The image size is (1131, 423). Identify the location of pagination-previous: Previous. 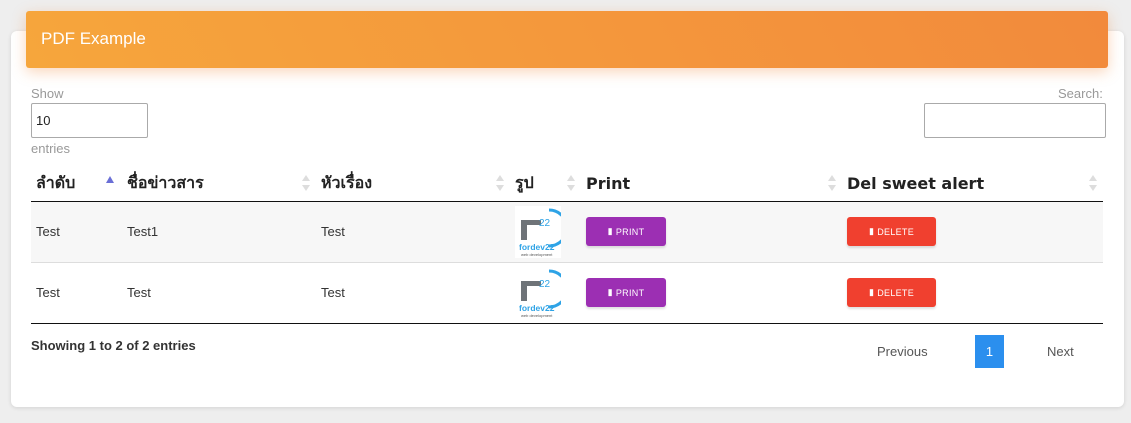
(902, 351).